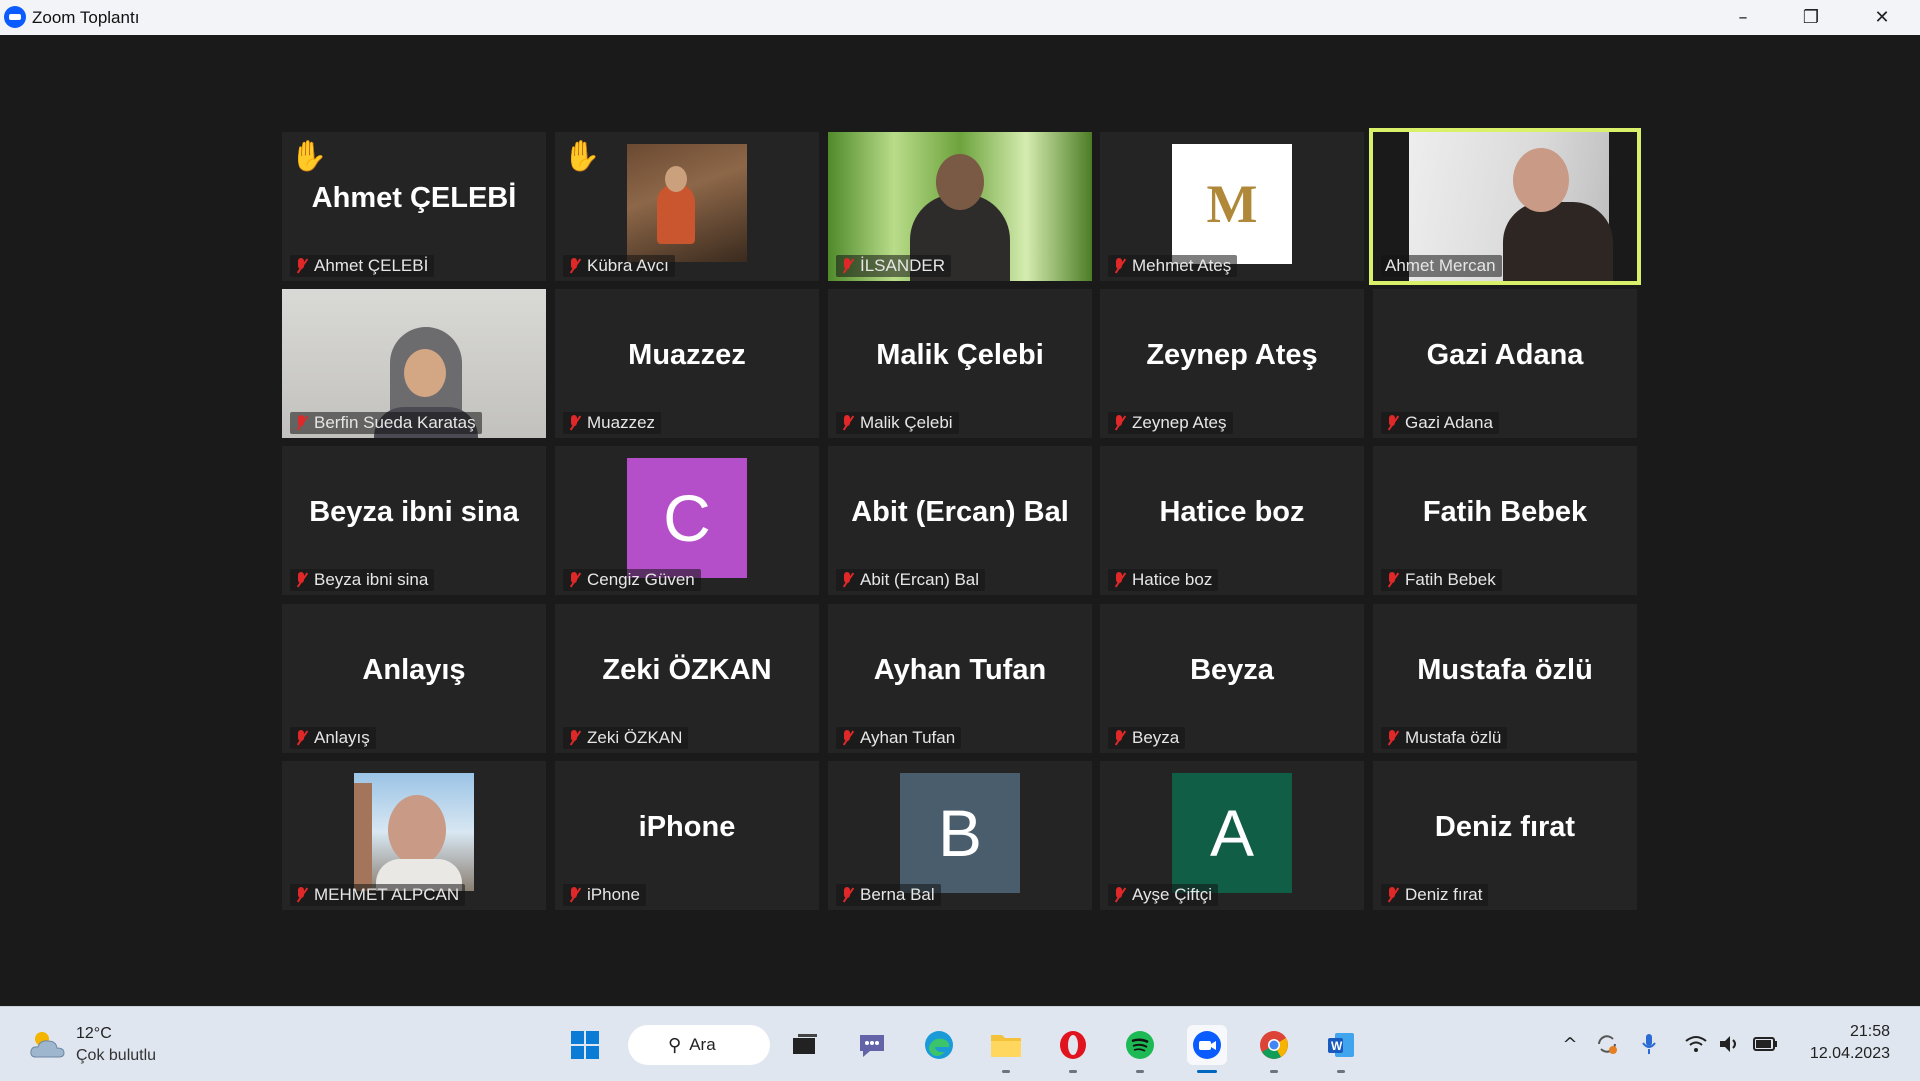 This screenshot has height=1081, width=1920. I want to click on search-icon: ⚲, so click(675, 1045).